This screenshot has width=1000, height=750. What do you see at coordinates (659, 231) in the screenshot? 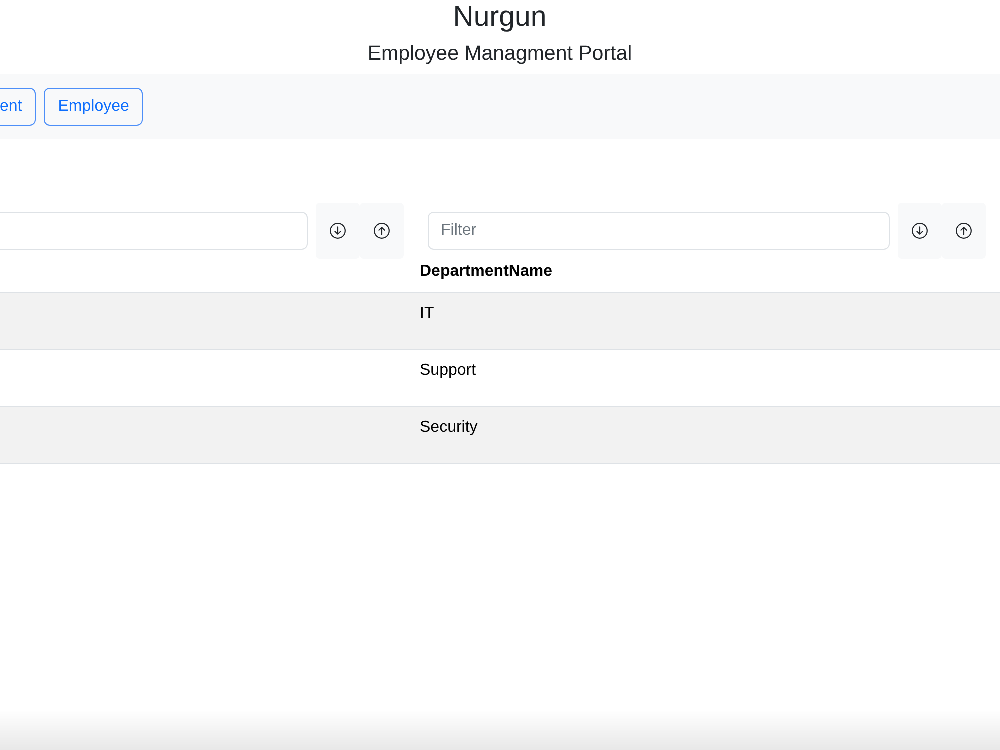
I see `filter-field: Filter` at bounding box center [659, 231].